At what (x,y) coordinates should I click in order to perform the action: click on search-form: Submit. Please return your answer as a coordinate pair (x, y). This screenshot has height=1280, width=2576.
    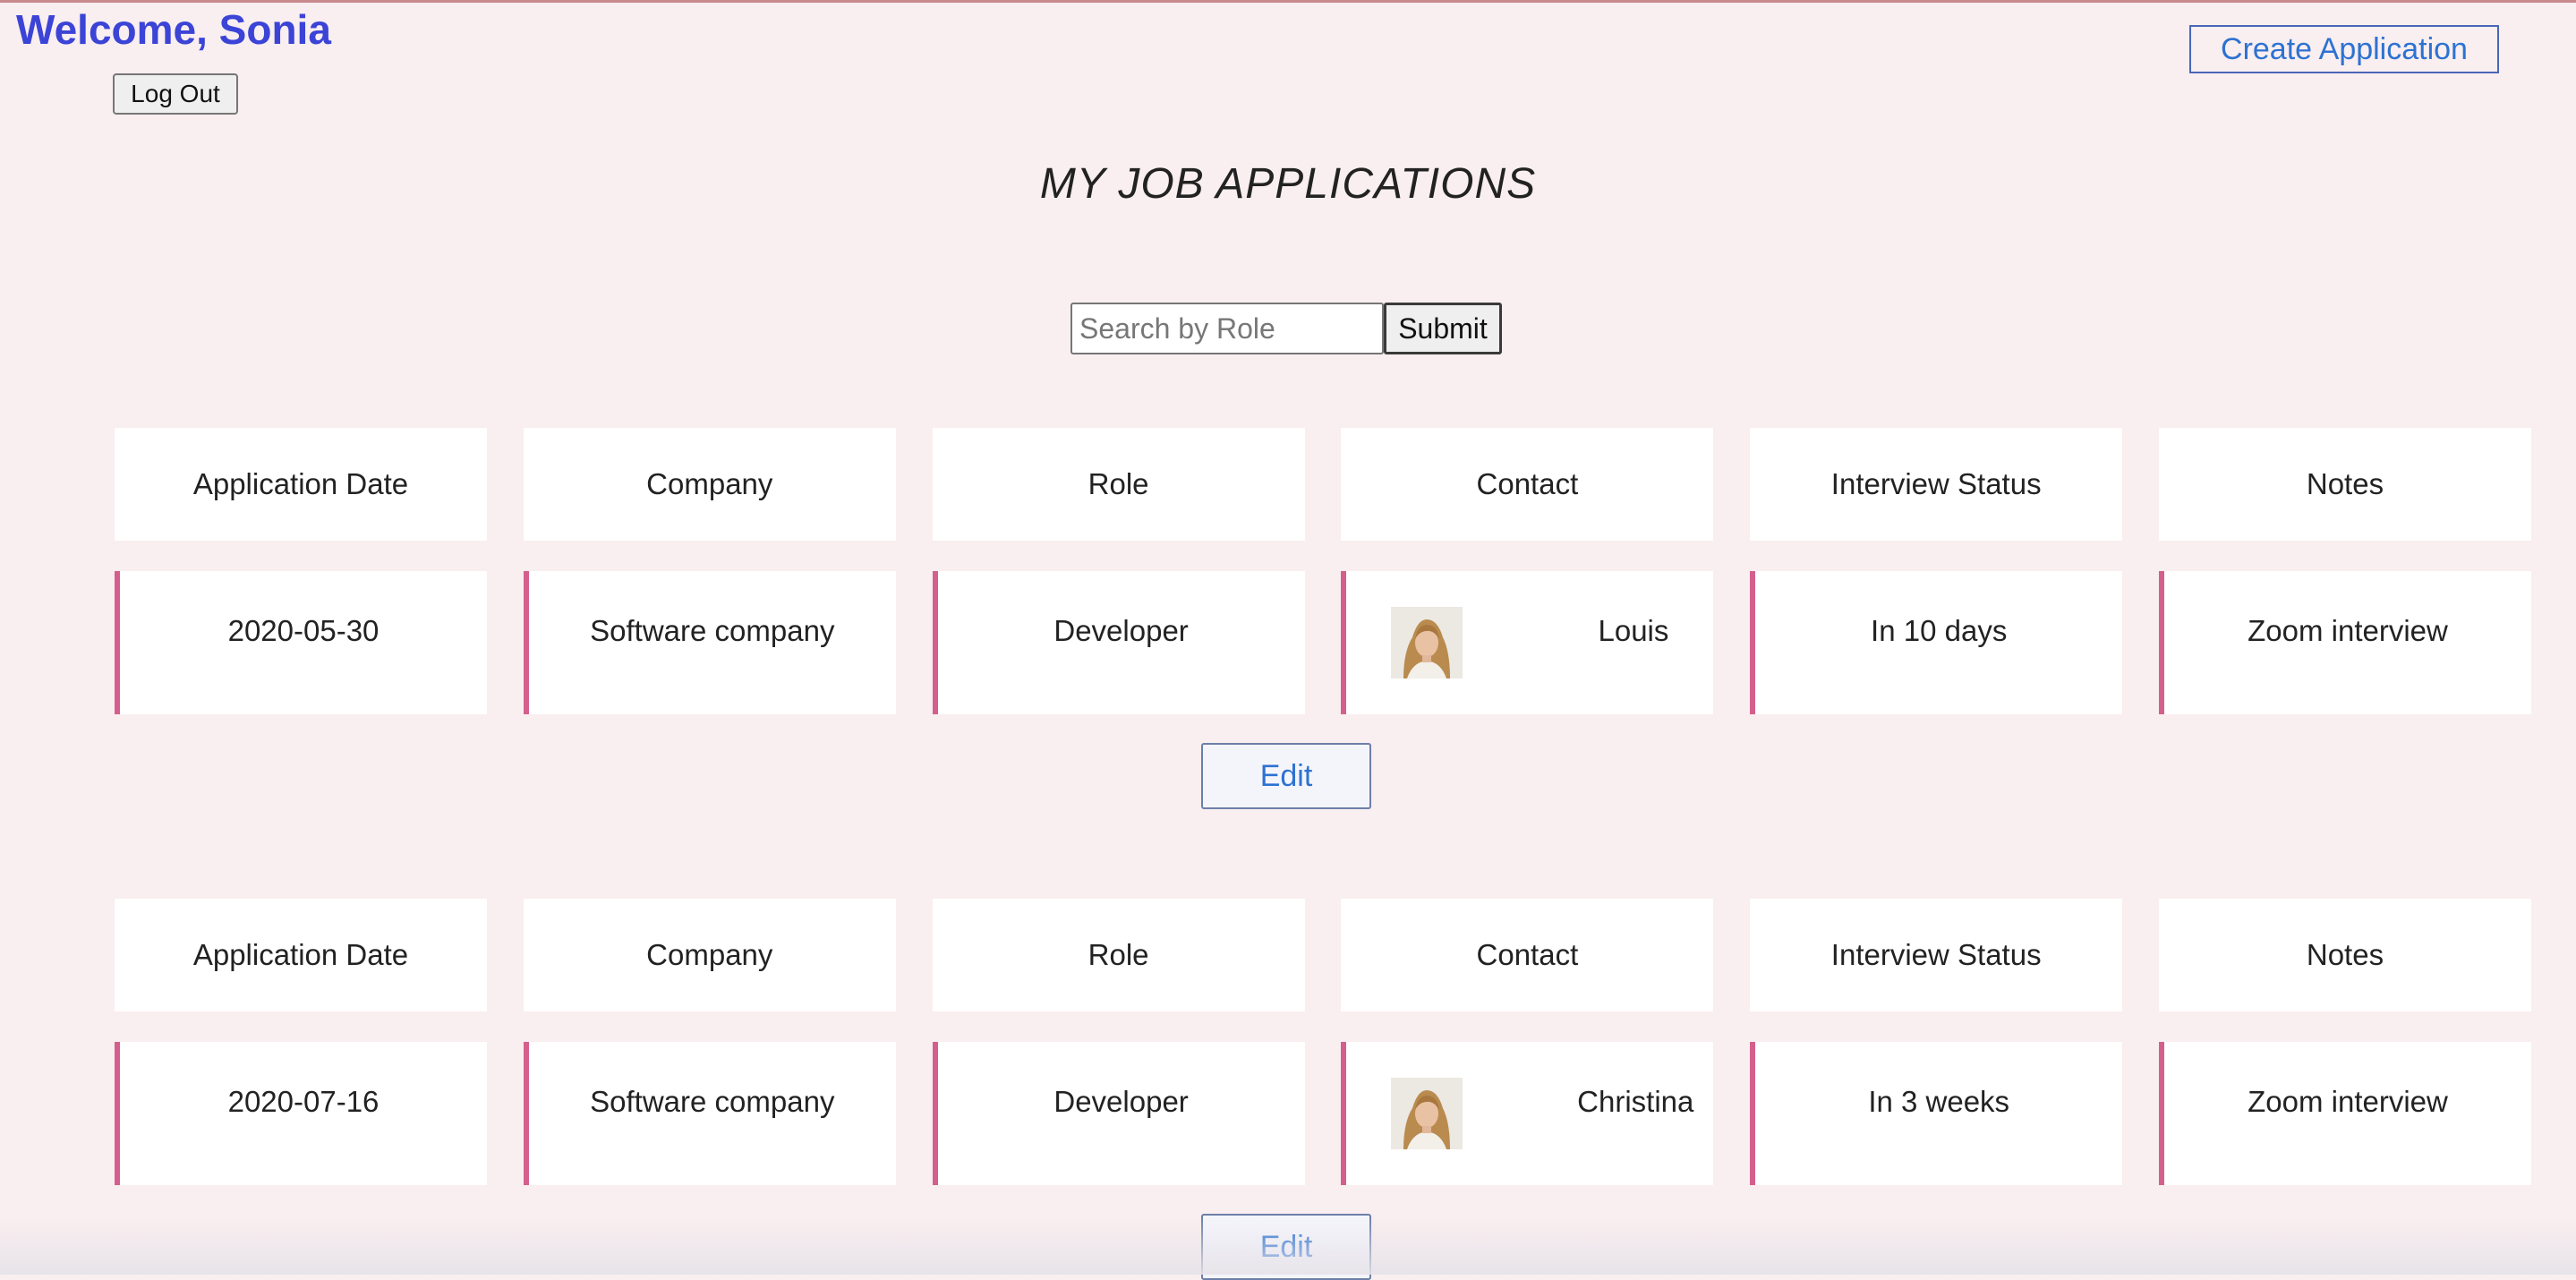
    Looking at the image, I should click on (1286, 328).